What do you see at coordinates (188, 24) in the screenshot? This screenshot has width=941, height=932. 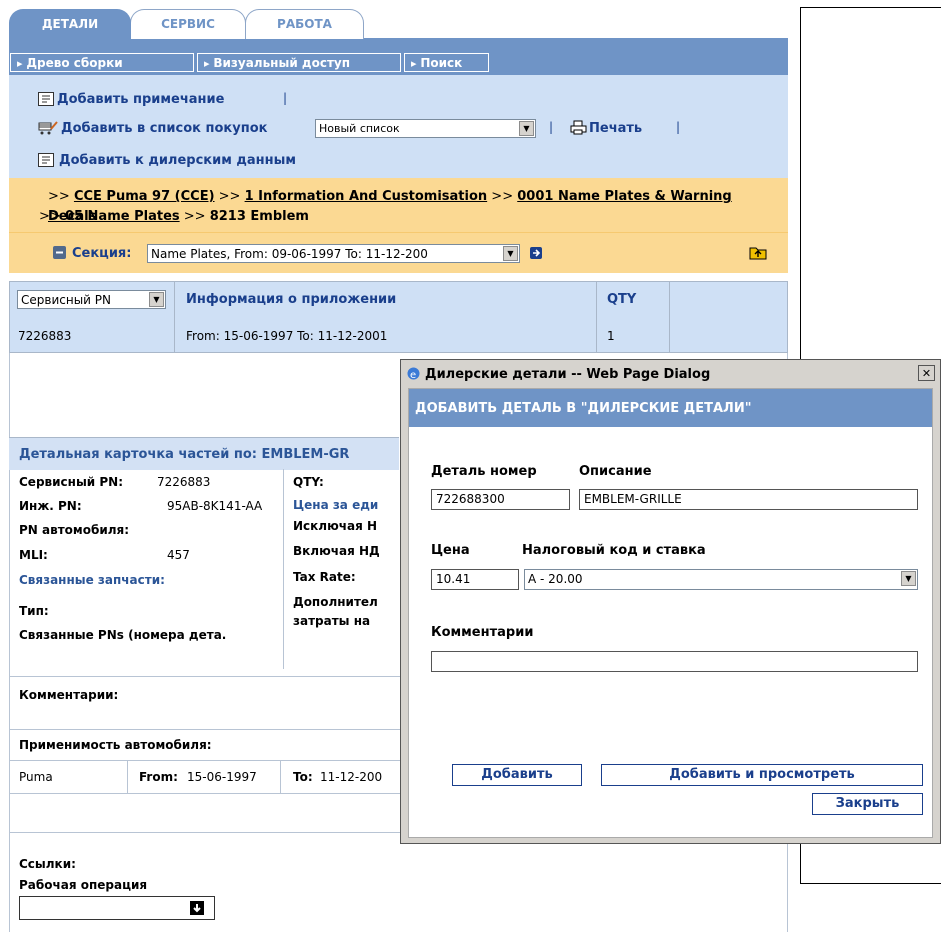 I see `tab-service: СЕРВИС` at bounding box center [188, 24].